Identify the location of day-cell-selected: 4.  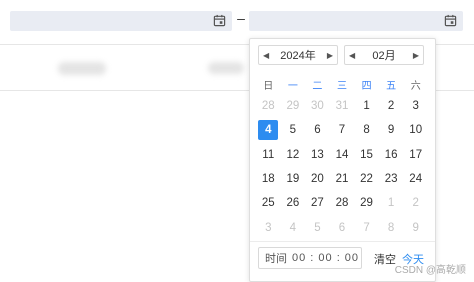
(268, 130).